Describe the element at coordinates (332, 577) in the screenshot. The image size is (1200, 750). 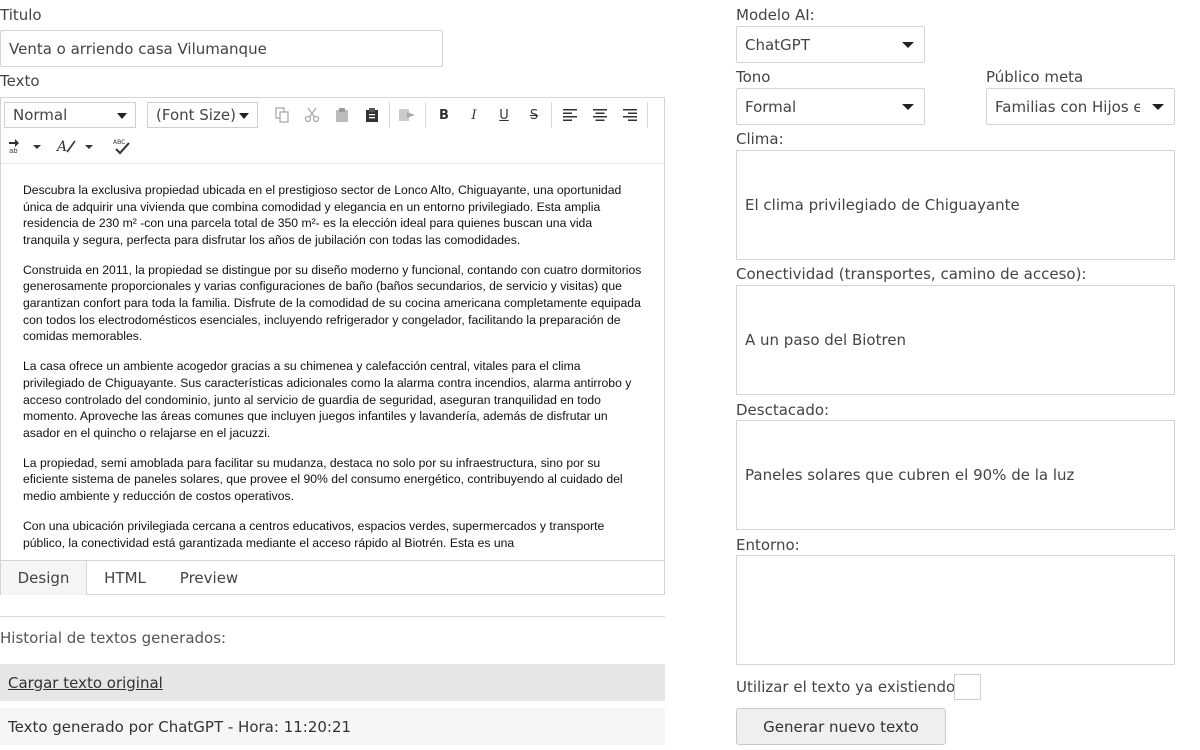
I see `editor-tabs: Design HTML Preview` at that location.